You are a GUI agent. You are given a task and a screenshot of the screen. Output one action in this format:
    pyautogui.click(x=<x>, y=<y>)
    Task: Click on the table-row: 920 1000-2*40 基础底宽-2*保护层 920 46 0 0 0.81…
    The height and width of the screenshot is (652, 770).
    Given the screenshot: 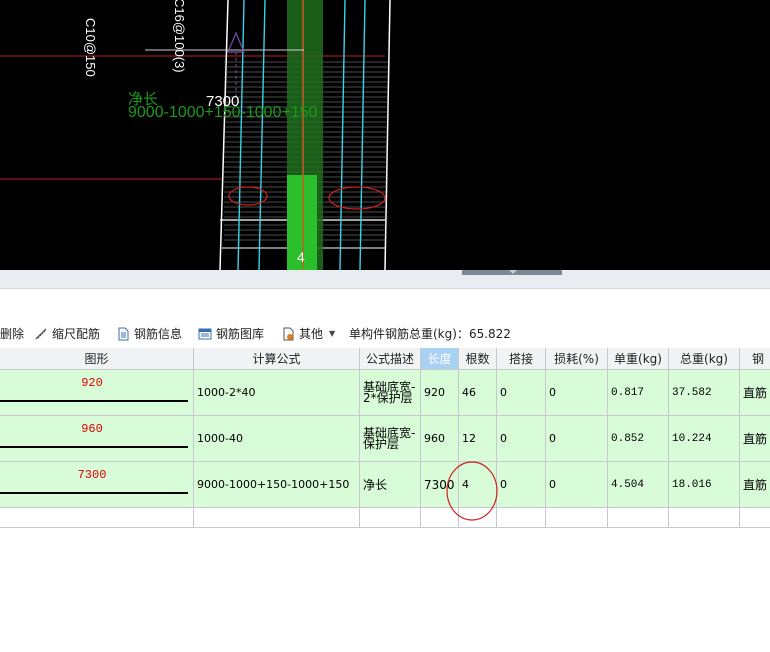 What is the action you would take?
    pyautogui.click(x=385, y=393)
    